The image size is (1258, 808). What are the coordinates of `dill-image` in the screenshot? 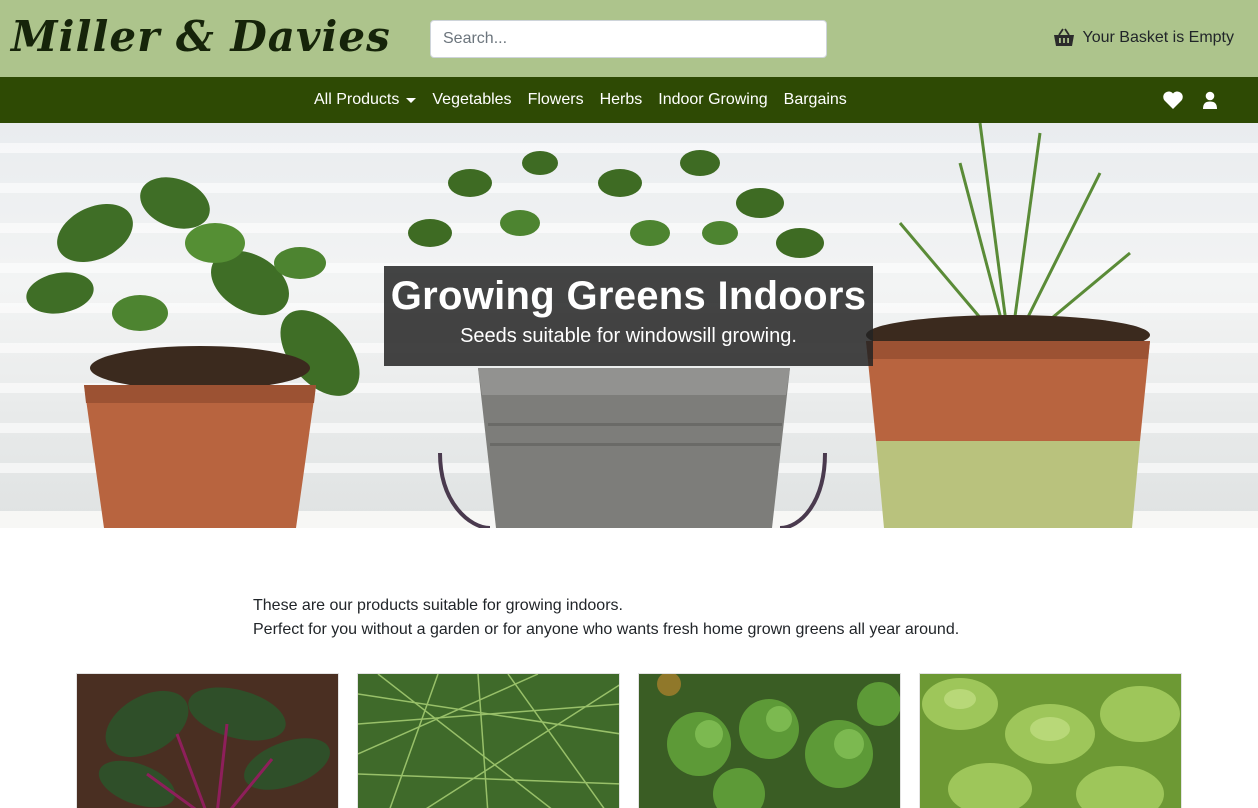 It's located at (488, 741).